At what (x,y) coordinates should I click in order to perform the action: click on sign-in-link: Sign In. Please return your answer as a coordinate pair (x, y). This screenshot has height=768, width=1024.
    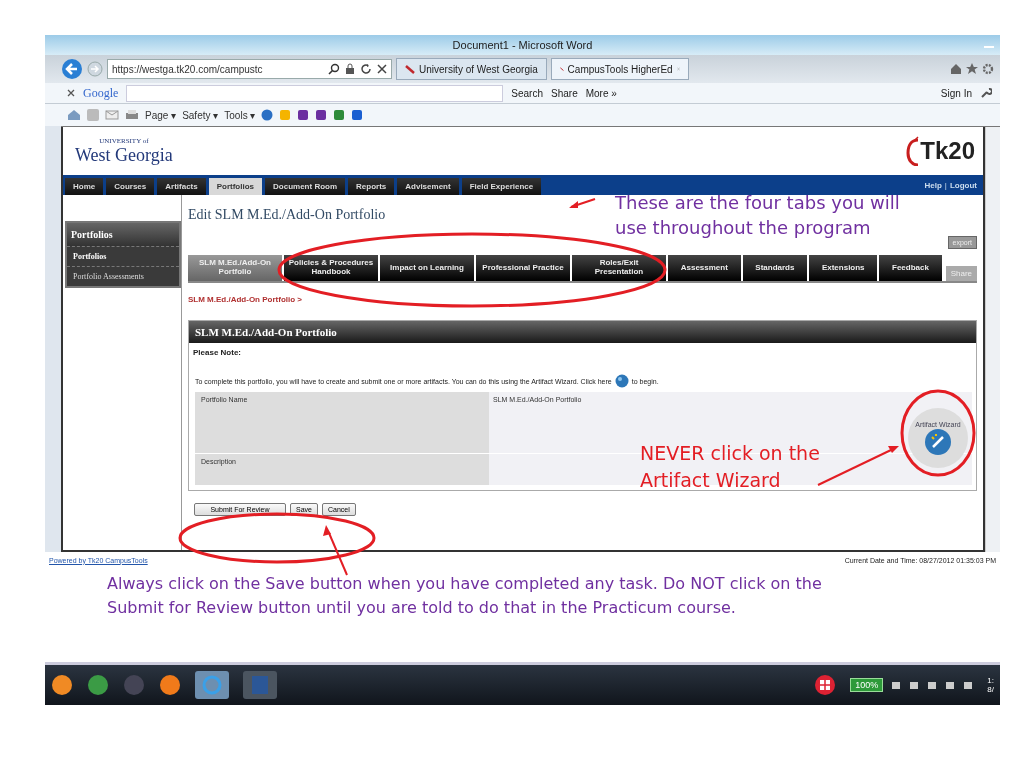
    Looking at the image, I should click on (956, 93).